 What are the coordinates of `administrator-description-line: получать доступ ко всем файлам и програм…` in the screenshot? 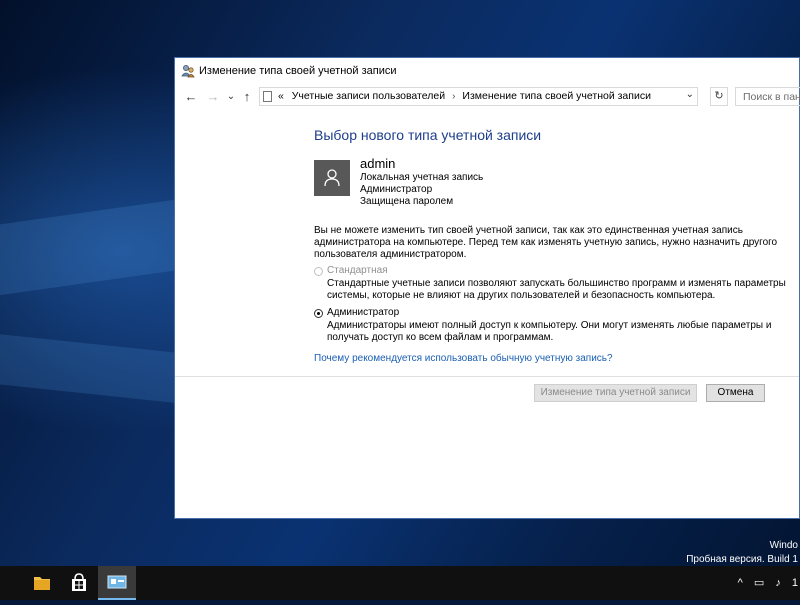 It's located at (440, 337).